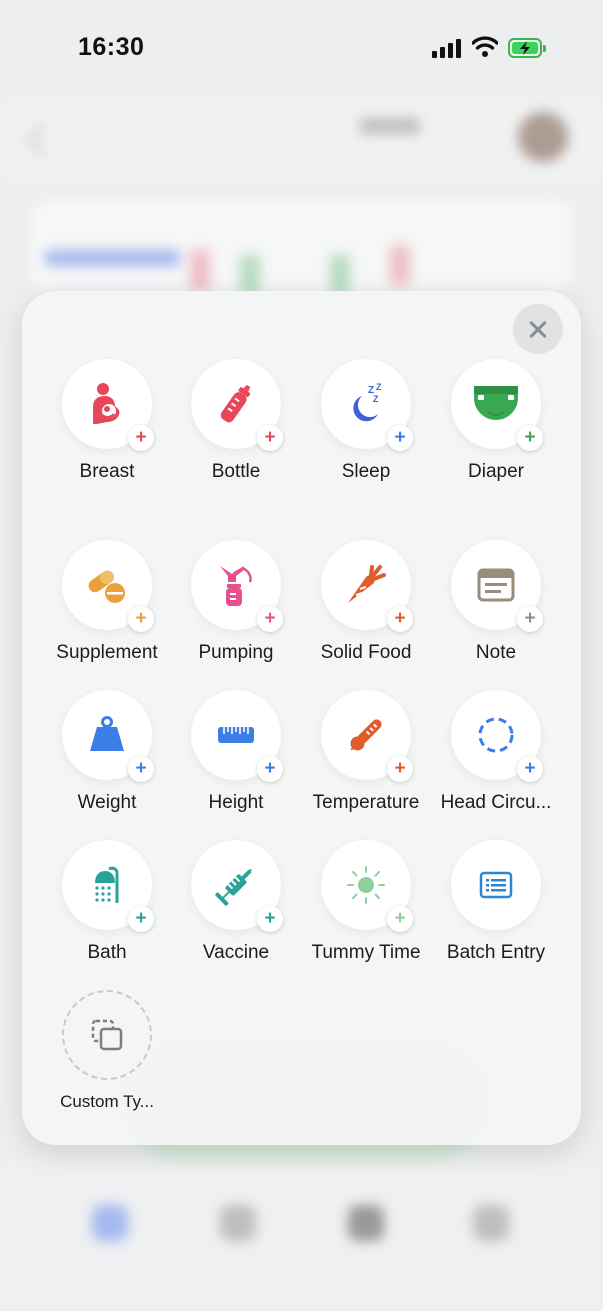 The height and width of the screenshot is (1311, 603). What do you see at coordinates (107, 733) in the screenshot?
I see `weight-icon` at bounding box center [107, 733].